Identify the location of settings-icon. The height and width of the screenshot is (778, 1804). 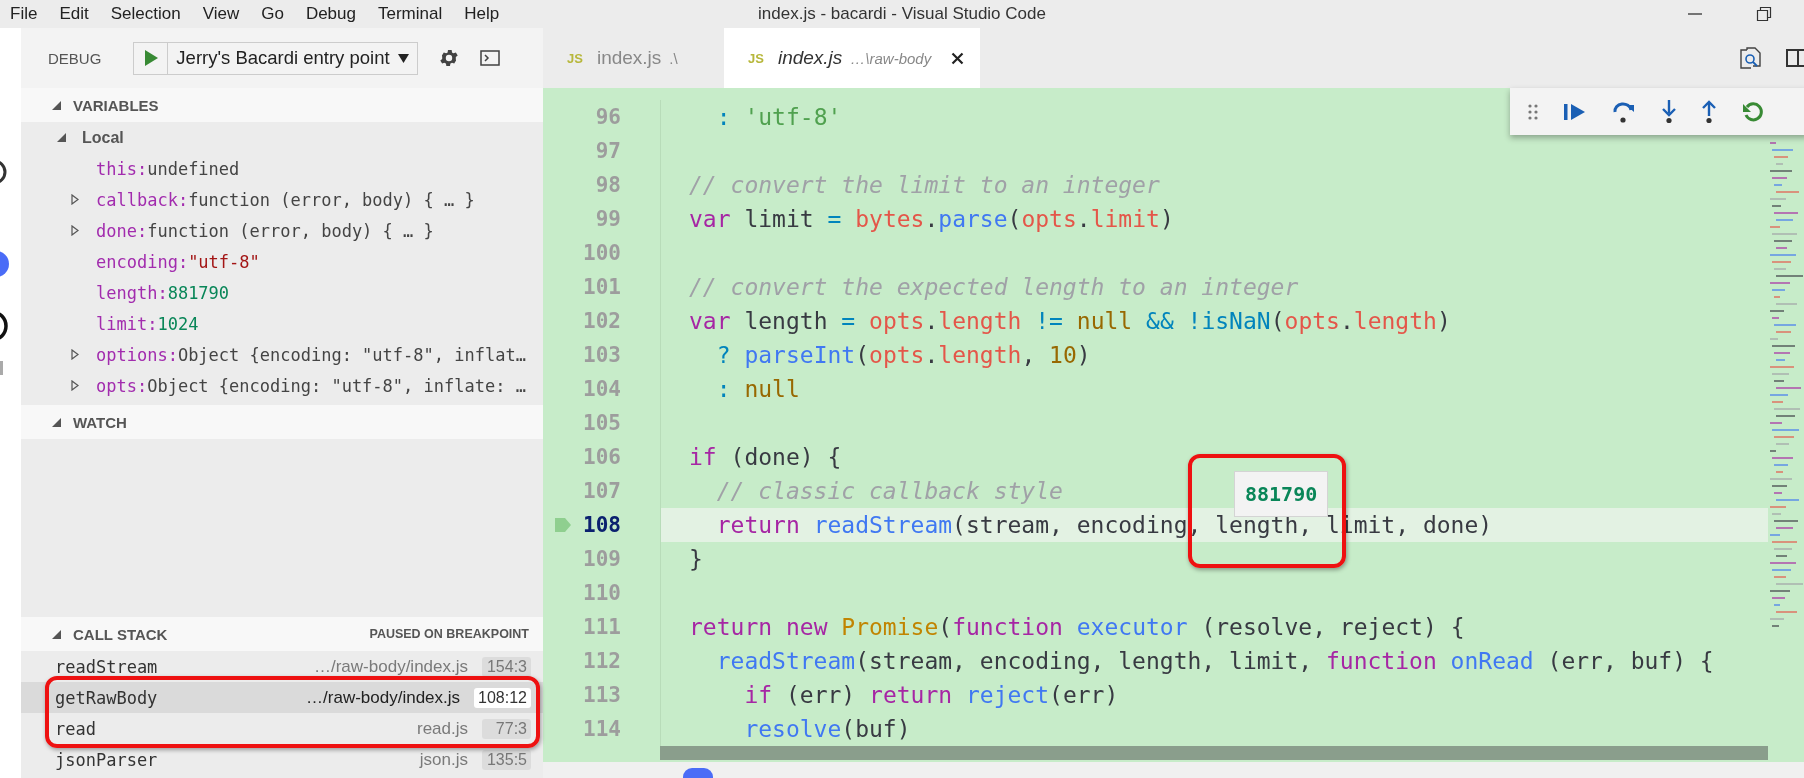
(448, 58).